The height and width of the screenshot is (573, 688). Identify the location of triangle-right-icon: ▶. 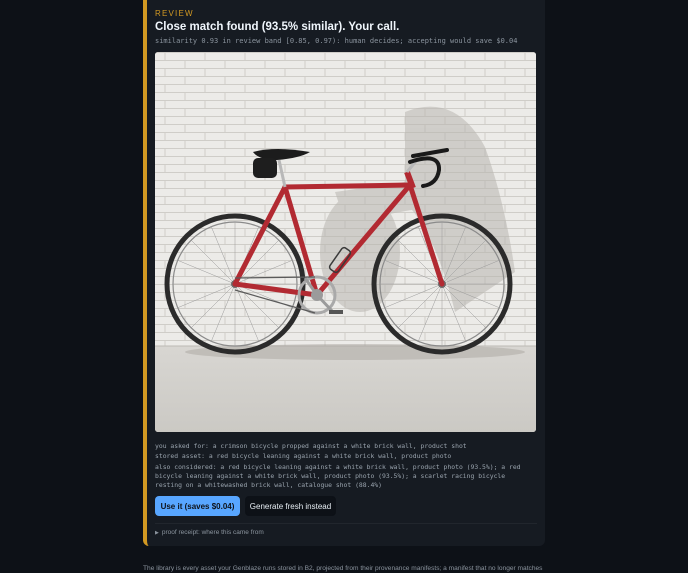
(157, 533).